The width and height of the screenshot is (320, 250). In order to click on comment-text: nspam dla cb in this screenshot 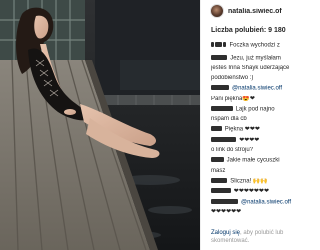, I will do `click(229, 119)`.